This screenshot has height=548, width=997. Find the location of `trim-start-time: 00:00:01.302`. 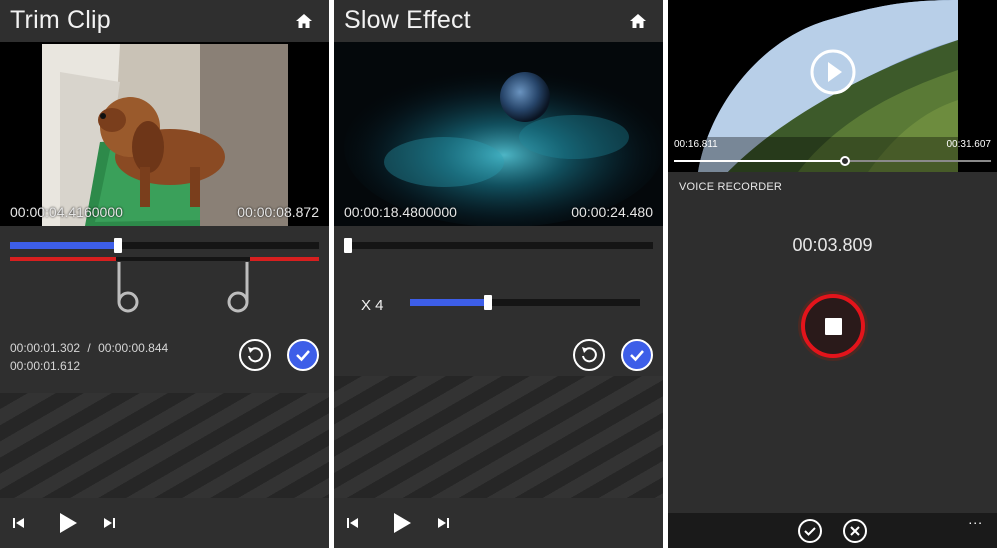

trim-start-time: 00:00:01.302 is located at coordinates (45, 348).